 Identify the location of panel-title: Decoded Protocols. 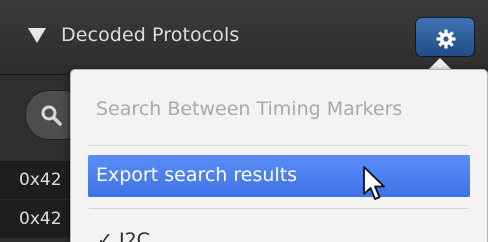
(150, 35).